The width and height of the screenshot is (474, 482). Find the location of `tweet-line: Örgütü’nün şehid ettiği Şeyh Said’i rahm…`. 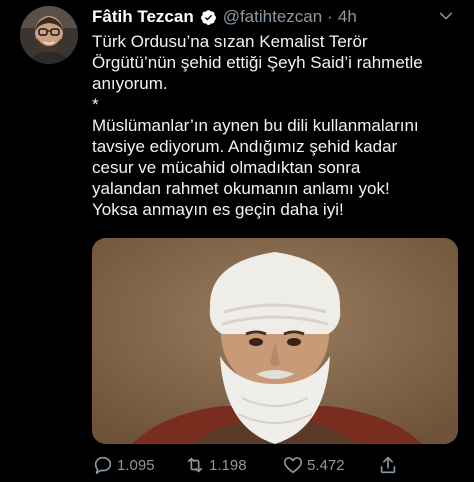

tweet-line: Örgütü’nün şehid ettiği Şeyh Said’i rahm… is located at coordinates (257, 62).